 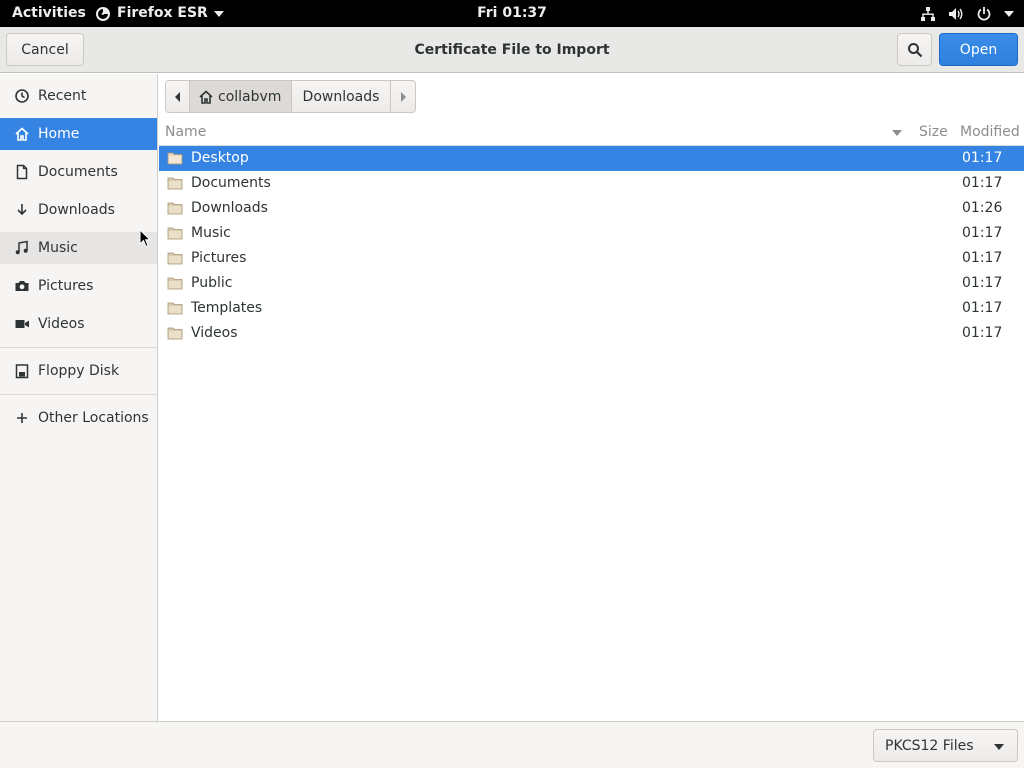 I want to click on video-icon, so click(x=22, y=324).